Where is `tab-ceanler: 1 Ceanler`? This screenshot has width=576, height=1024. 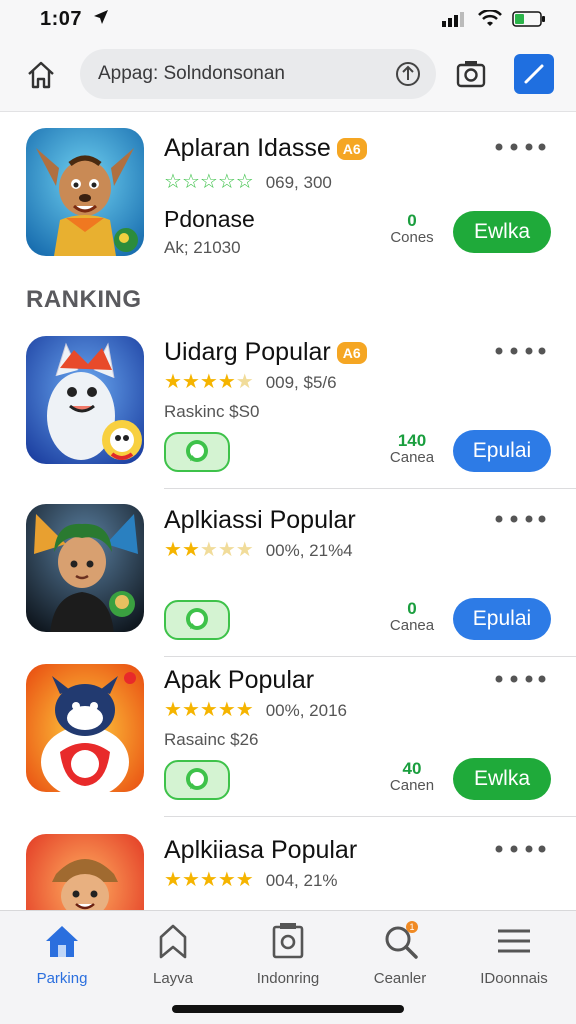 tab-ceanler: 1 Ceanler is located at coordinates (400, 954).